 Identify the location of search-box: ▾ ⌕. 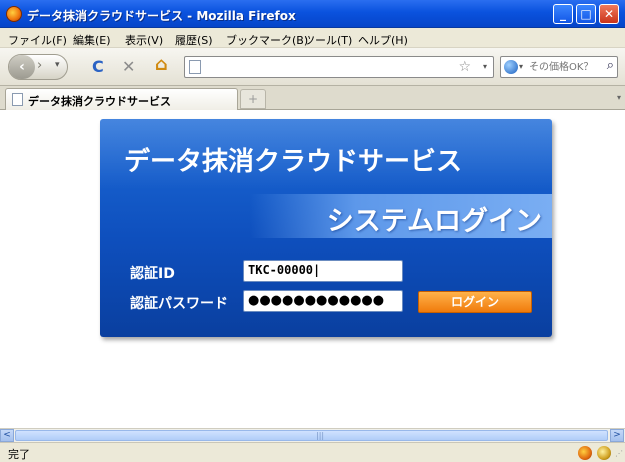
(559, 67).